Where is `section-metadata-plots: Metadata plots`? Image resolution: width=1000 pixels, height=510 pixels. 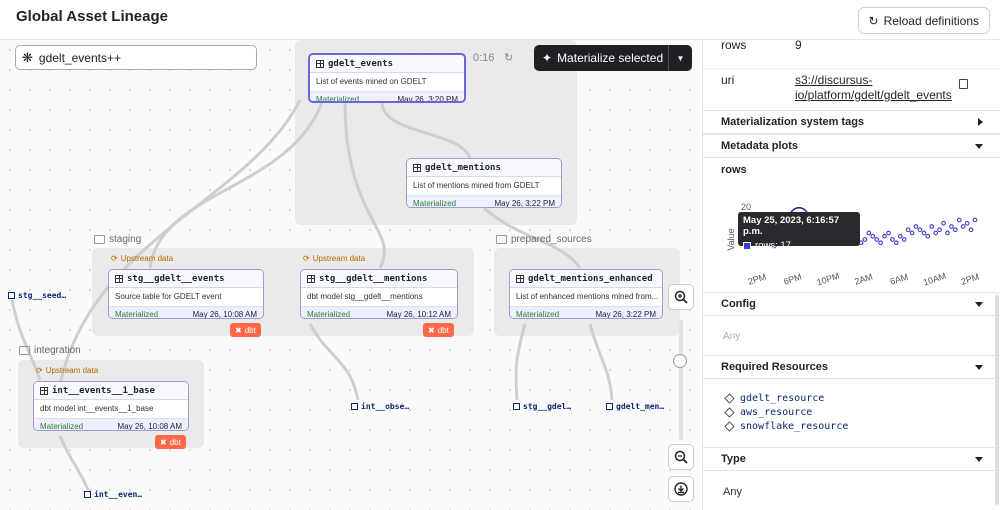 section-metadata-plots: Metadata plots is located at coordinates (851, 146).